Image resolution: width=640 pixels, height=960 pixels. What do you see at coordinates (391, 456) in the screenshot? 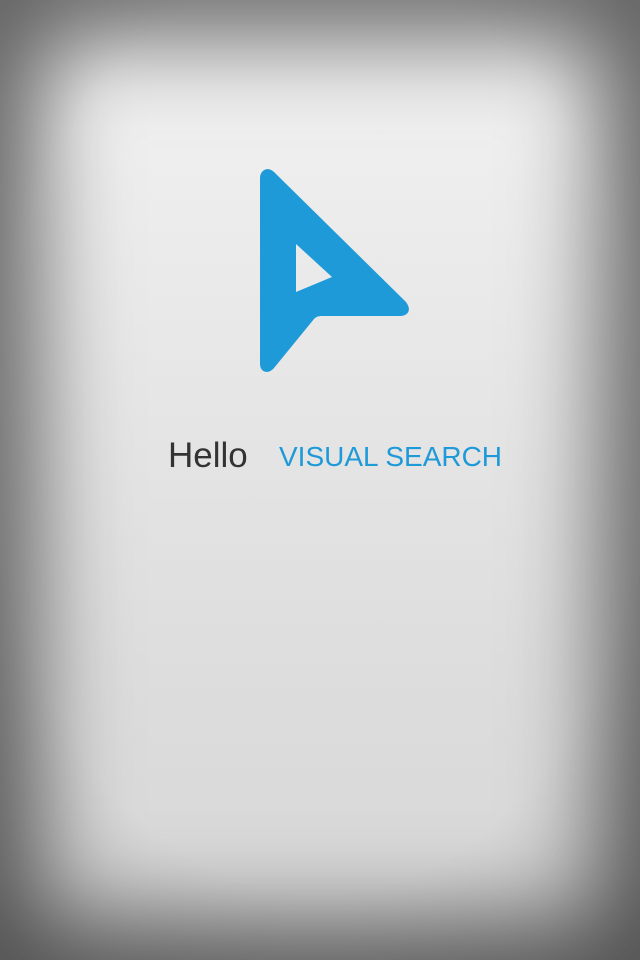
I see `app-name: VISUAL SEARCH` at bounding box center [391, 456].